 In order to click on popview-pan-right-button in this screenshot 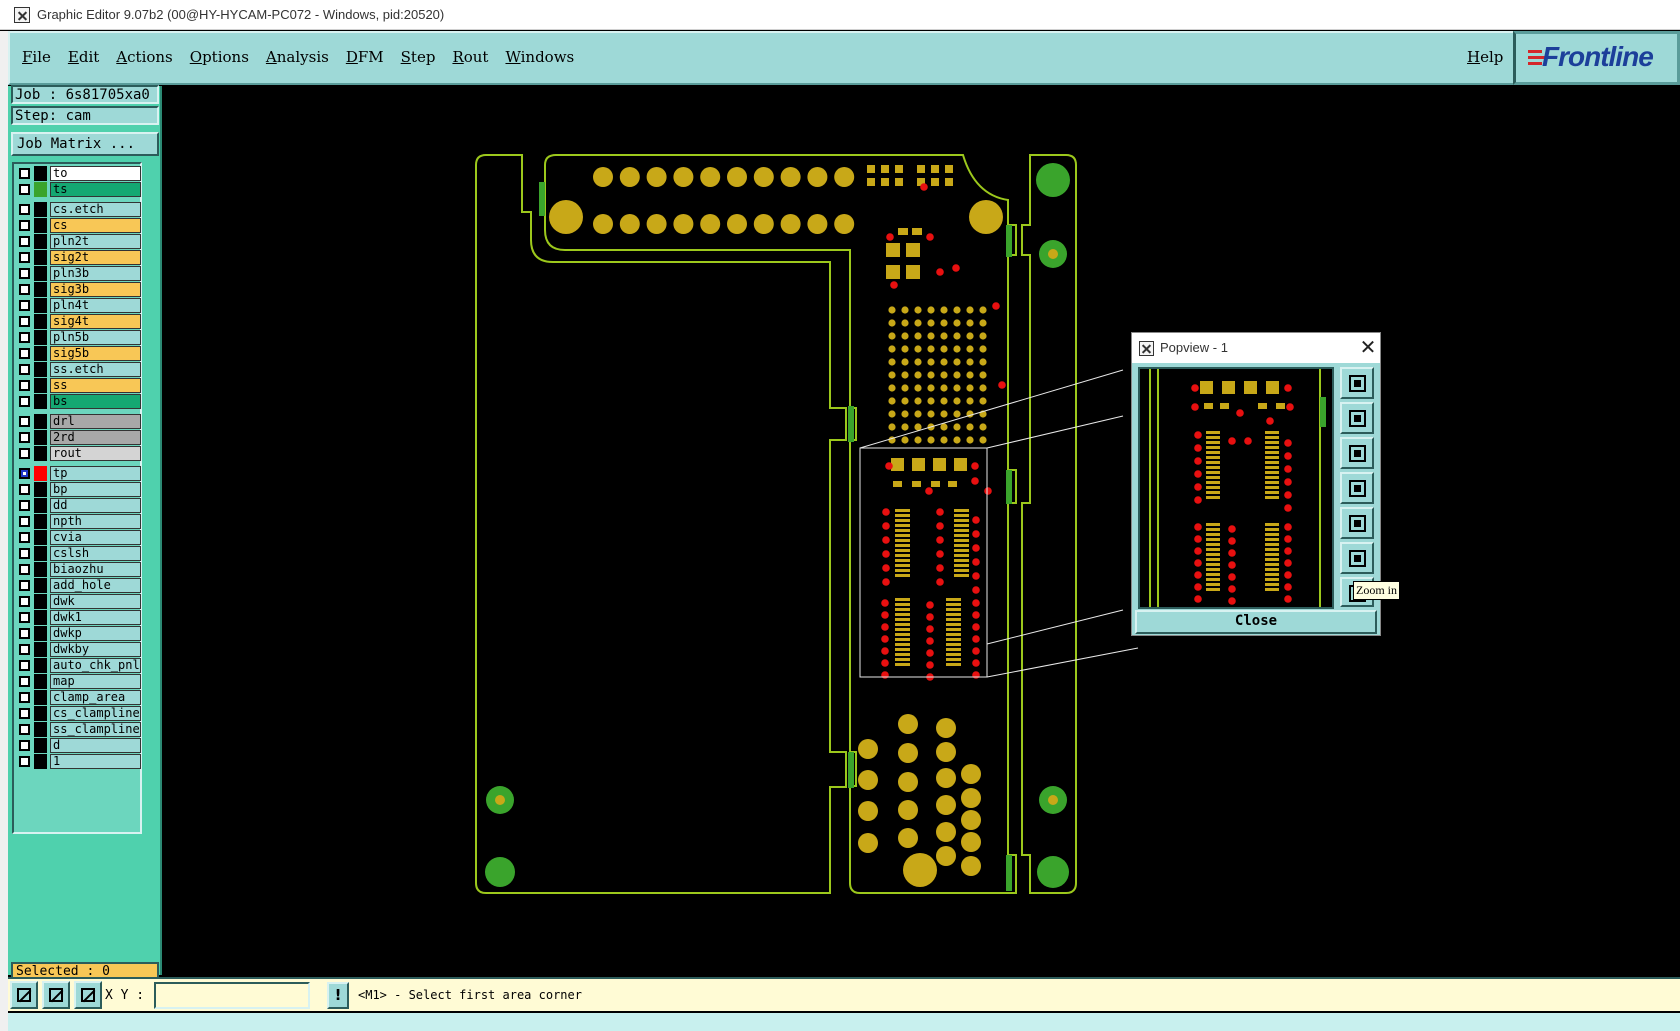, I will do `click(1357, 523)`.